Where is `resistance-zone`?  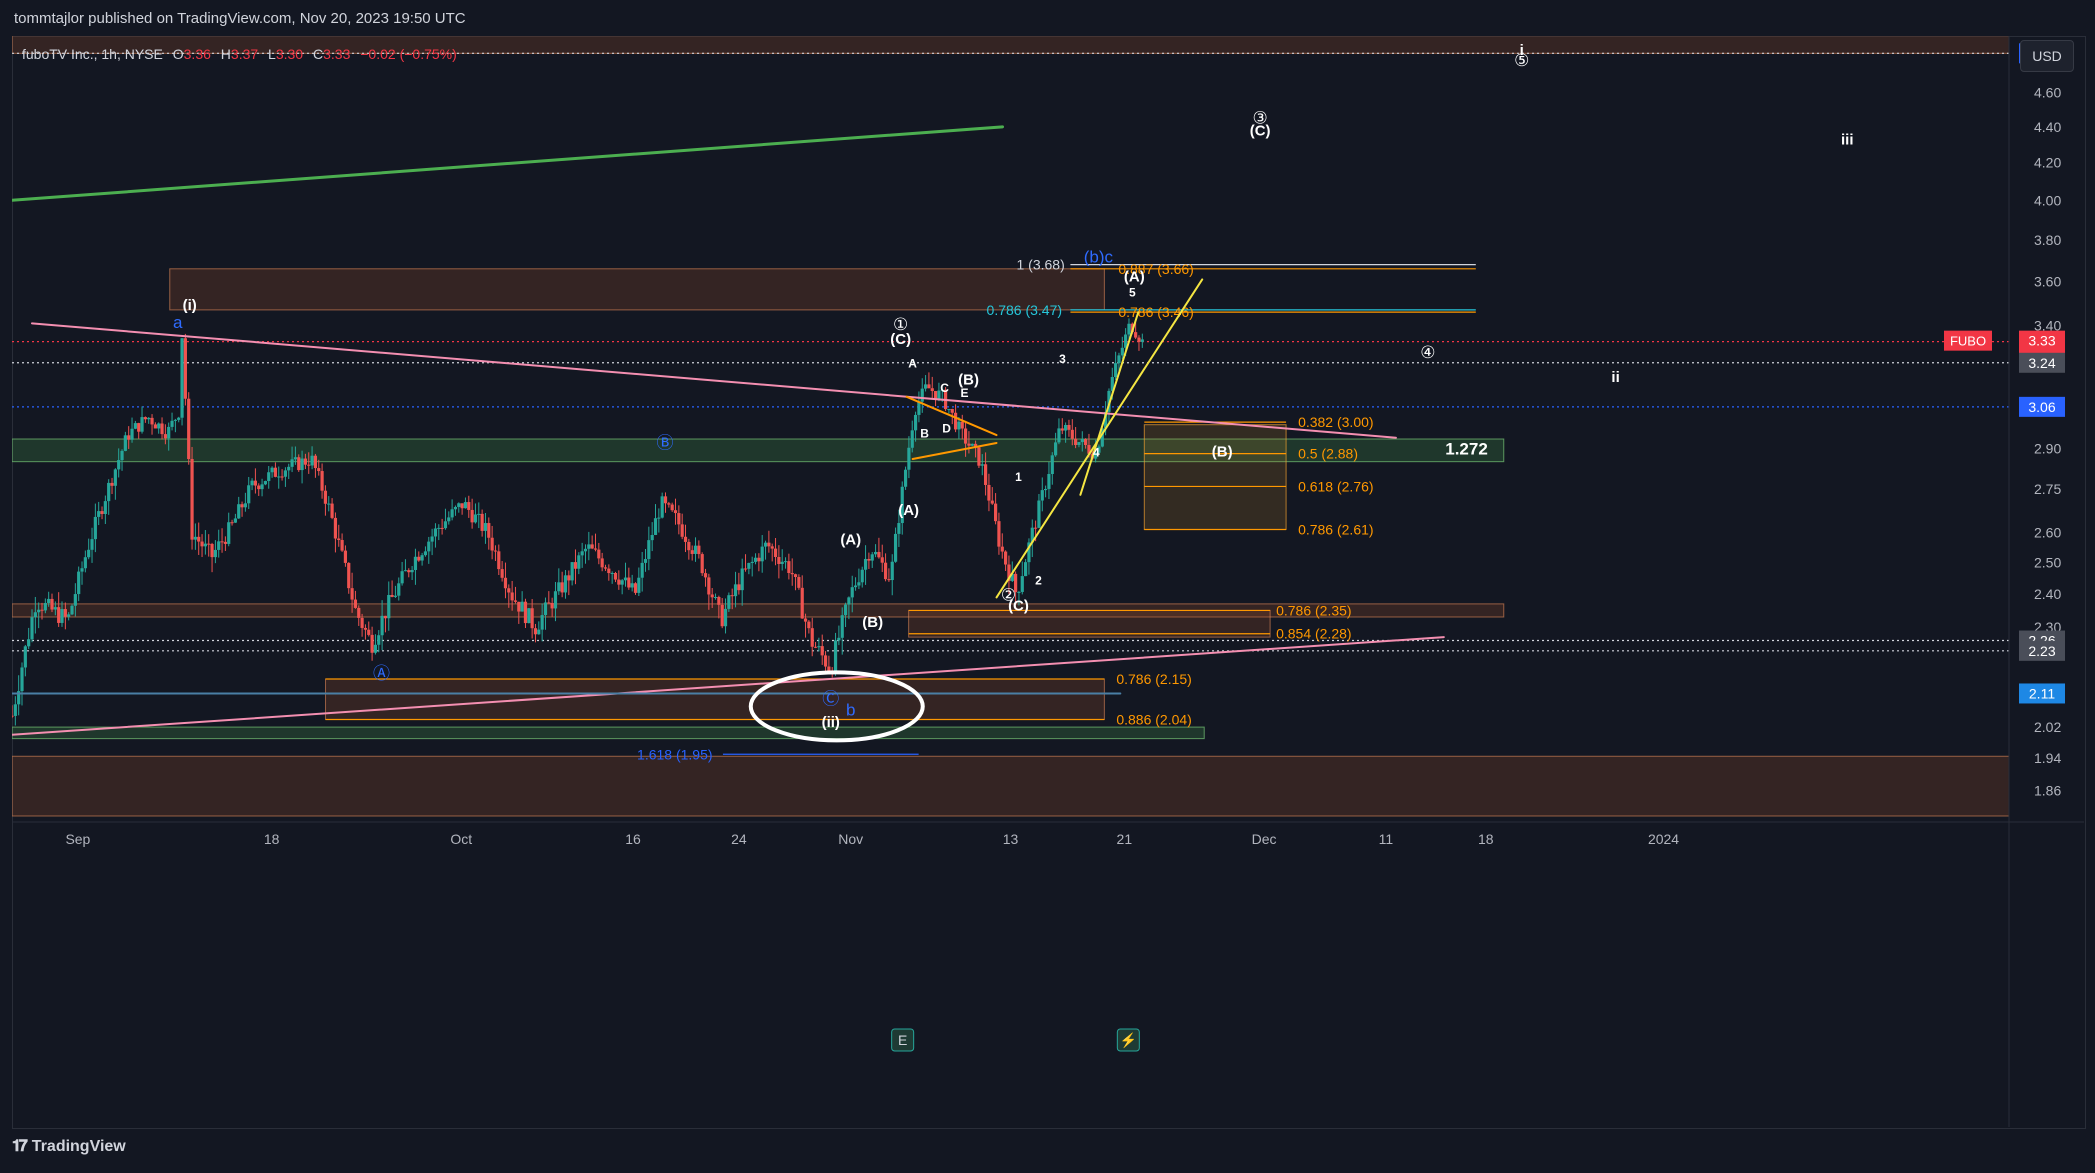
resistance-zone is located at coordinates (637, 289).